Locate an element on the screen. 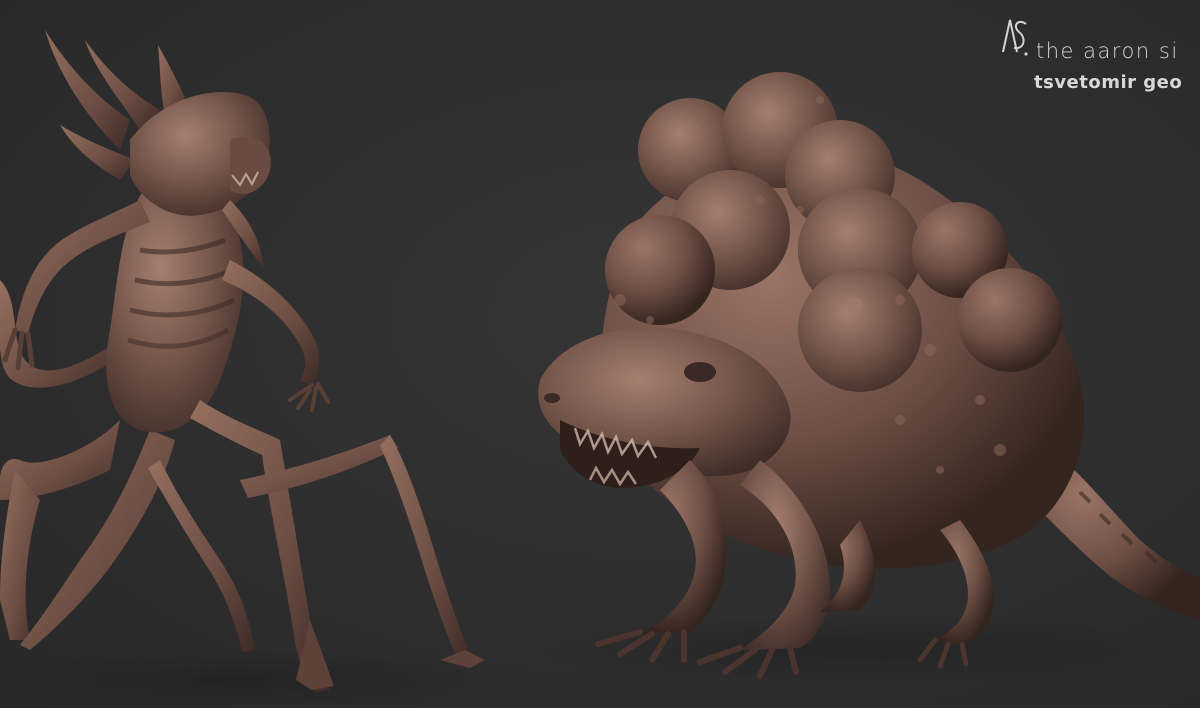 The height and width of the screenshot is (708, 1200). studio-logo-icon is located at coordinates (1015, 37).